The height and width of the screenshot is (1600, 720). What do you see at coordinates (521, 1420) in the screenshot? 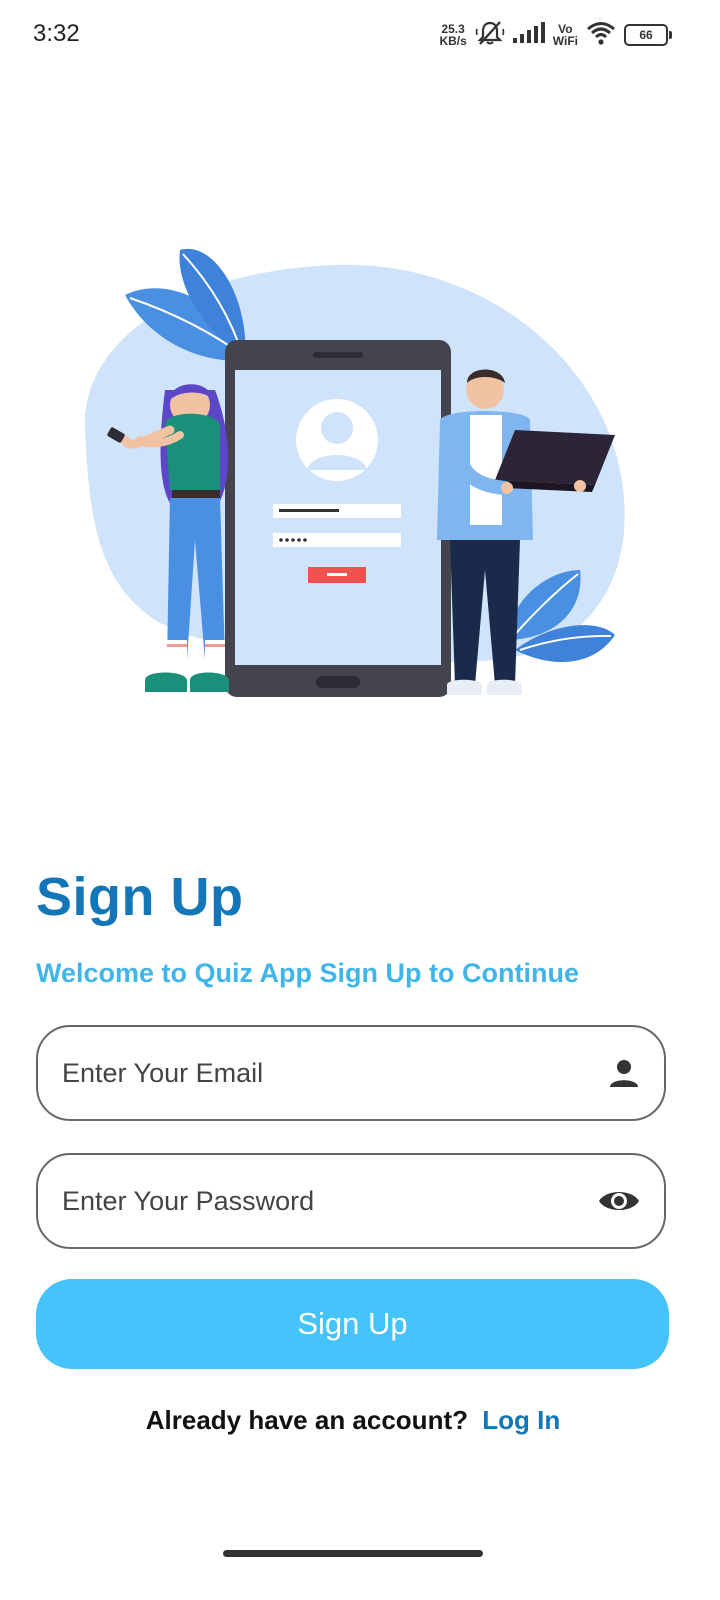
I see `log-in-link: Log In` at bounding box center [521, 1420].